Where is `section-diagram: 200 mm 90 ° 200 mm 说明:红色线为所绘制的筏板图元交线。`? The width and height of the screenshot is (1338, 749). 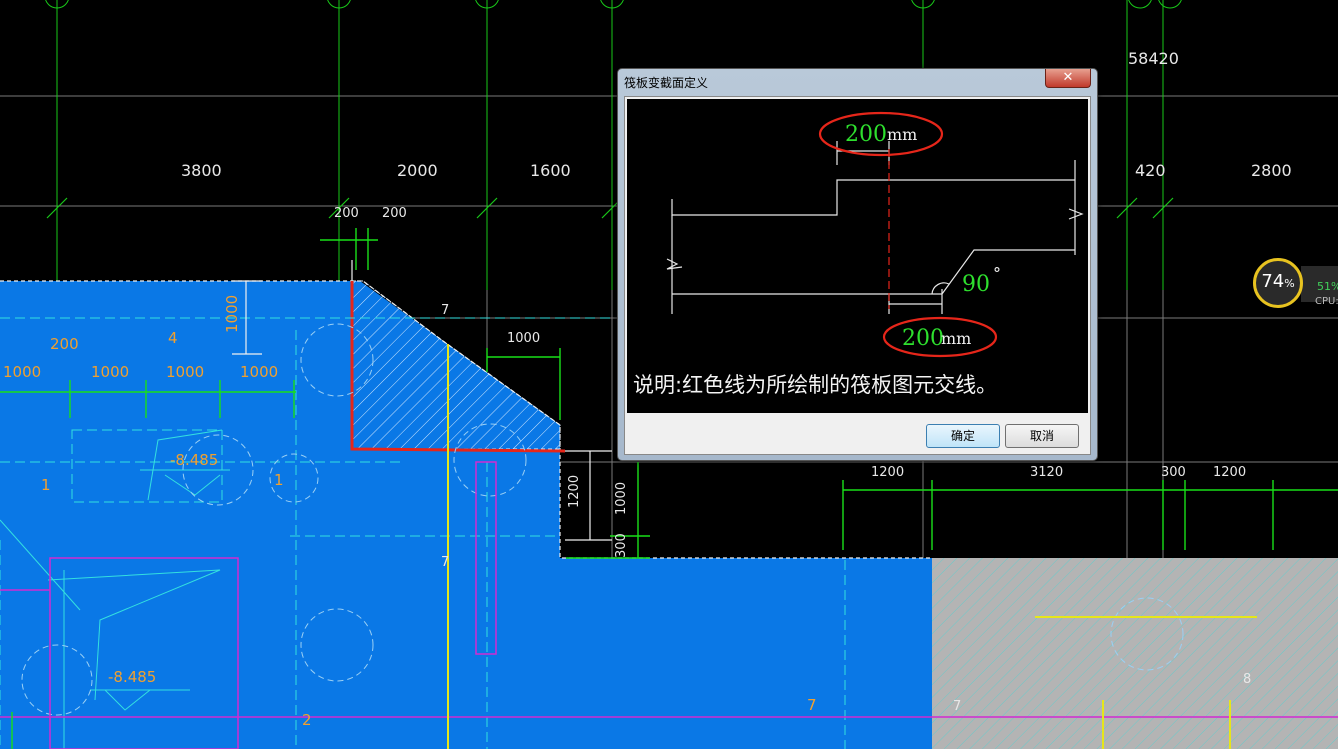
section-diagram: 200 mm 90 ° 200 mm 说明:红色线为所绘制的筏板图元交线。 is located at coordinates (857, 256).